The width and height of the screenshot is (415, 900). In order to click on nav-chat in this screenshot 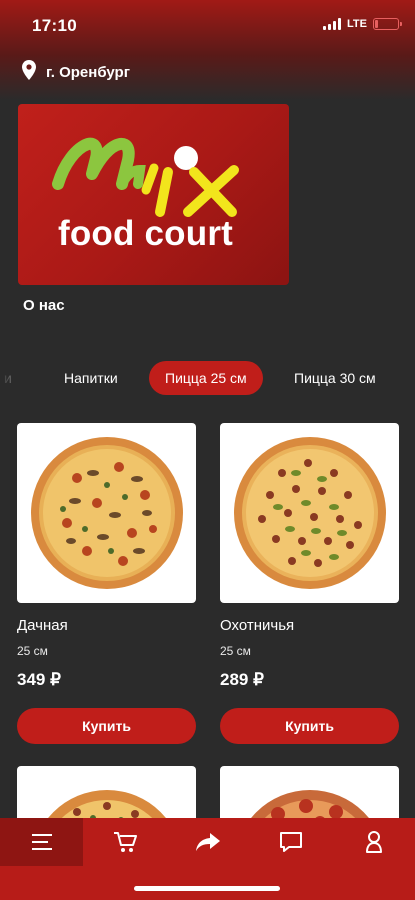, I will do `click(290, 842)`.